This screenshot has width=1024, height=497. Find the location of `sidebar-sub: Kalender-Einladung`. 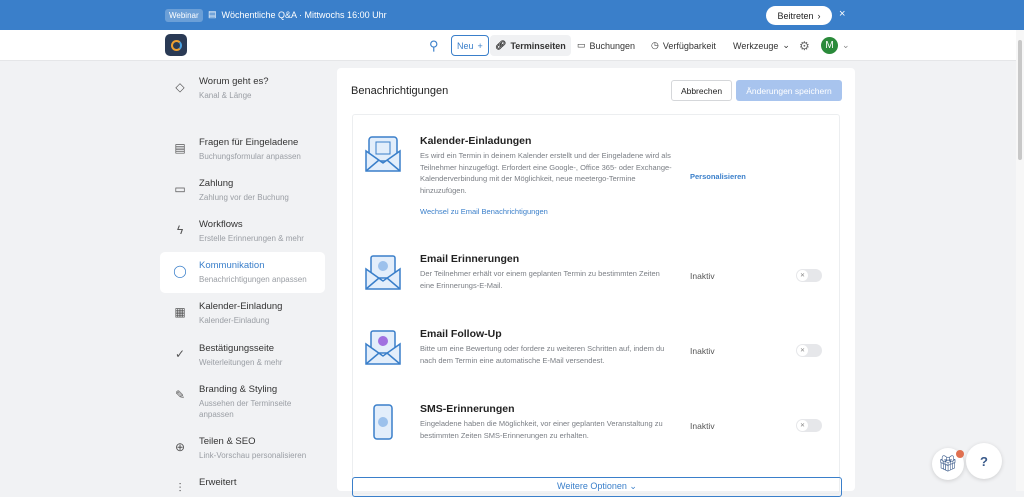

sidebar-sub: Kalender-Einladung is located at coordinates (234, 320).